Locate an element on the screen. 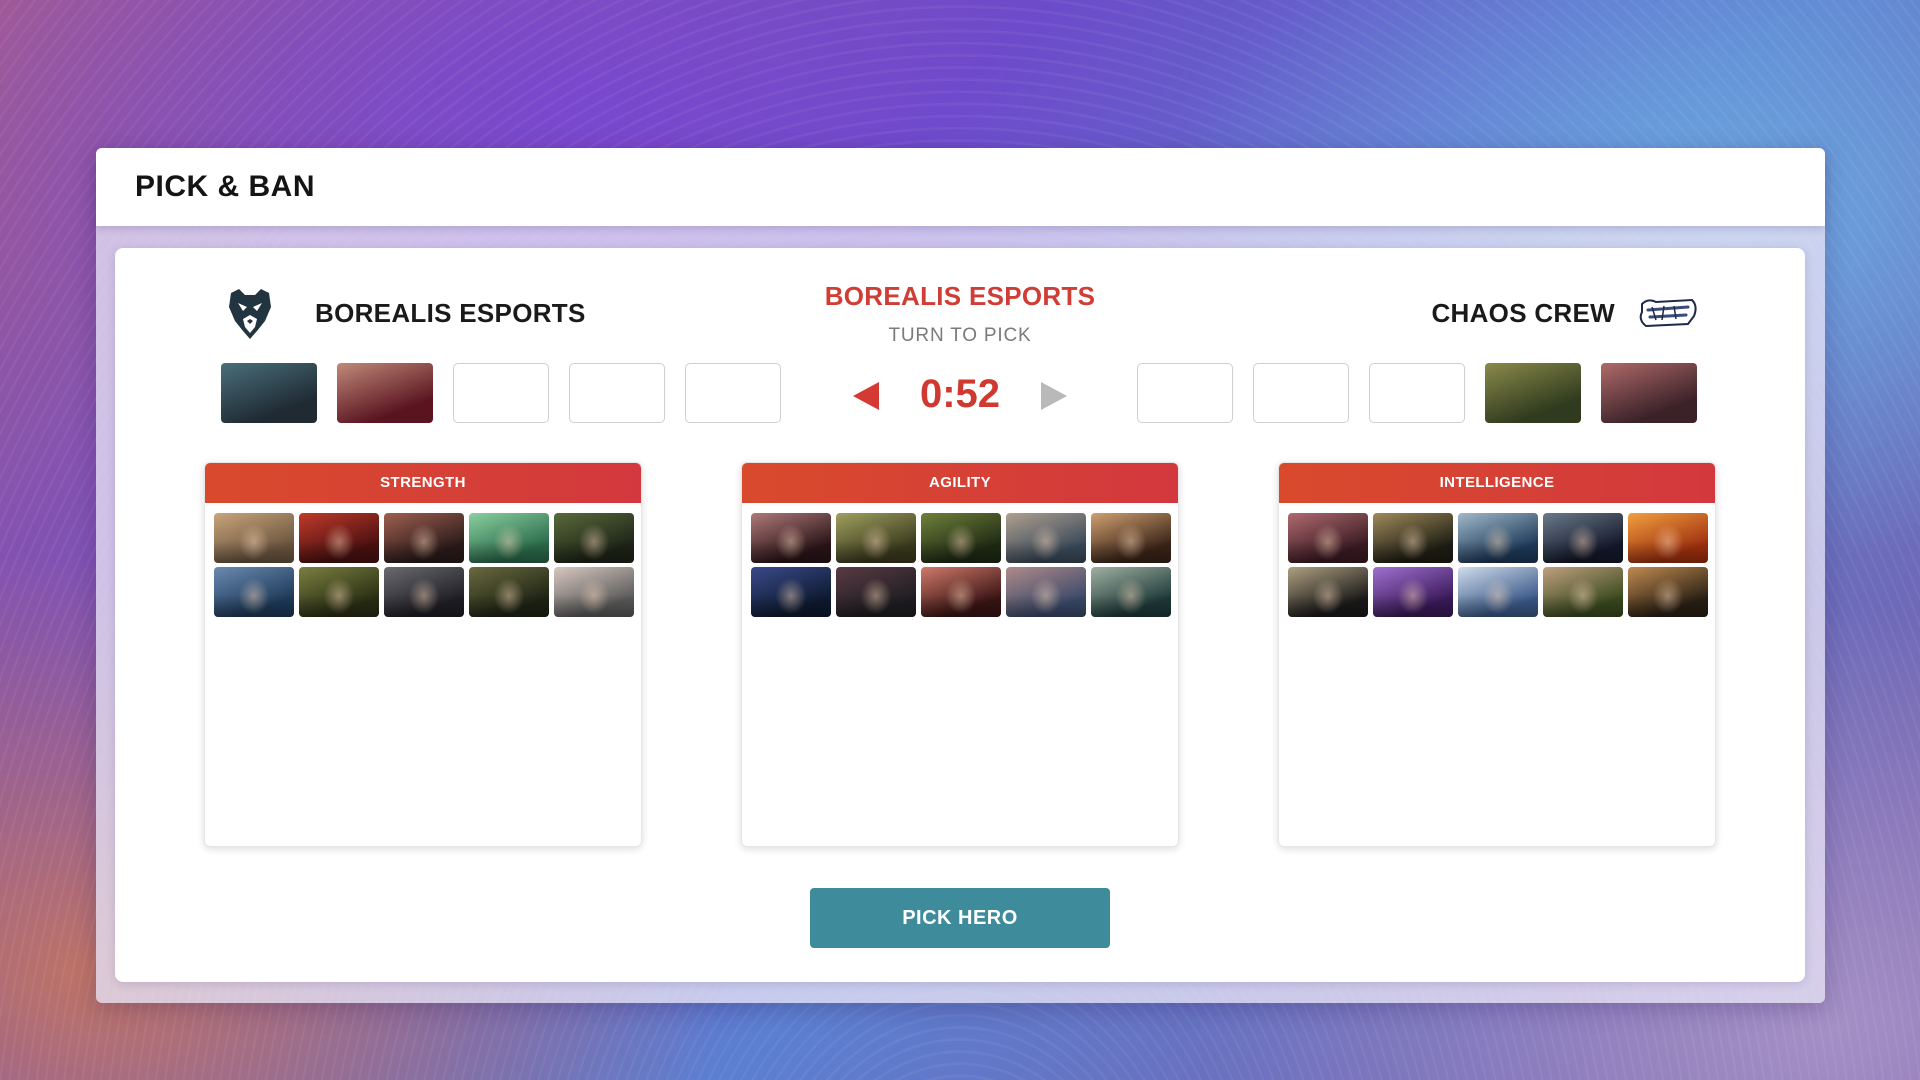 The image size is (1920, 1080). page-title: PICK & BAN is located at coordinates (225, 186).